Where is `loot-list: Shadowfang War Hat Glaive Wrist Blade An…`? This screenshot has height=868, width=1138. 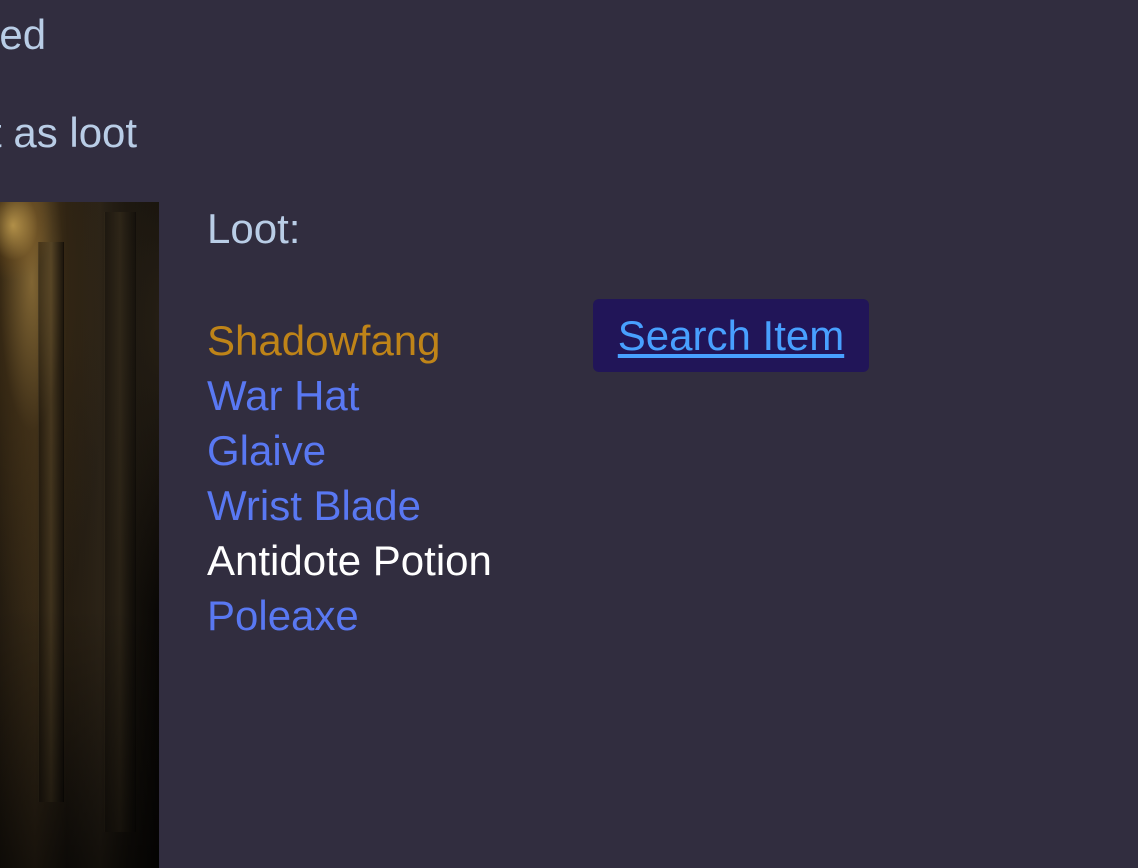
loot-list: Shadowfang War Hat Glaive Wrist Blade An… is located at coordinates (349, 478).